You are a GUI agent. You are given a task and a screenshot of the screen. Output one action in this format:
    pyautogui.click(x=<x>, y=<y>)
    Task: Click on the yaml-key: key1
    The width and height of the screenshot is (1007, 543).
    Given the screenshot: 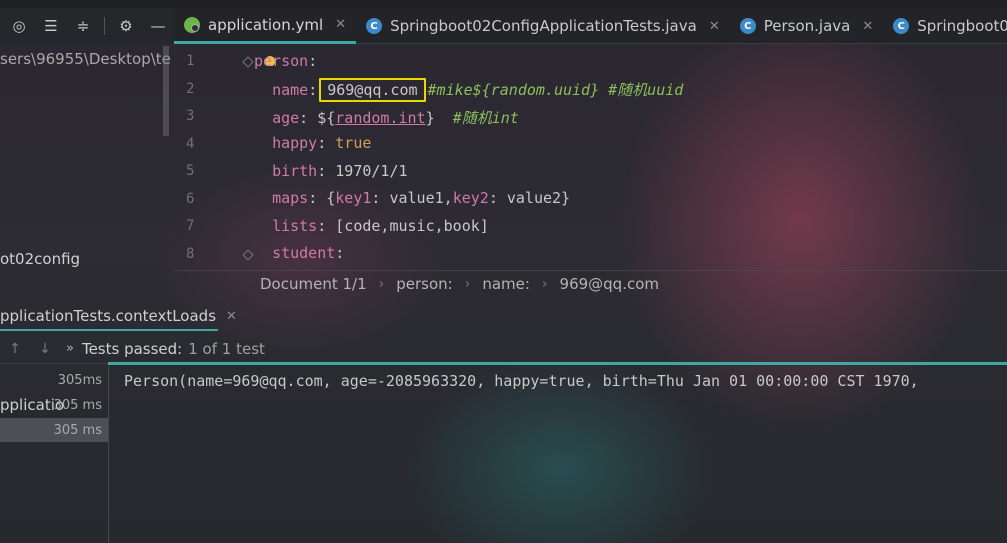 What is the action you would take?
    pyautogui.click(x=353, y=198)
    